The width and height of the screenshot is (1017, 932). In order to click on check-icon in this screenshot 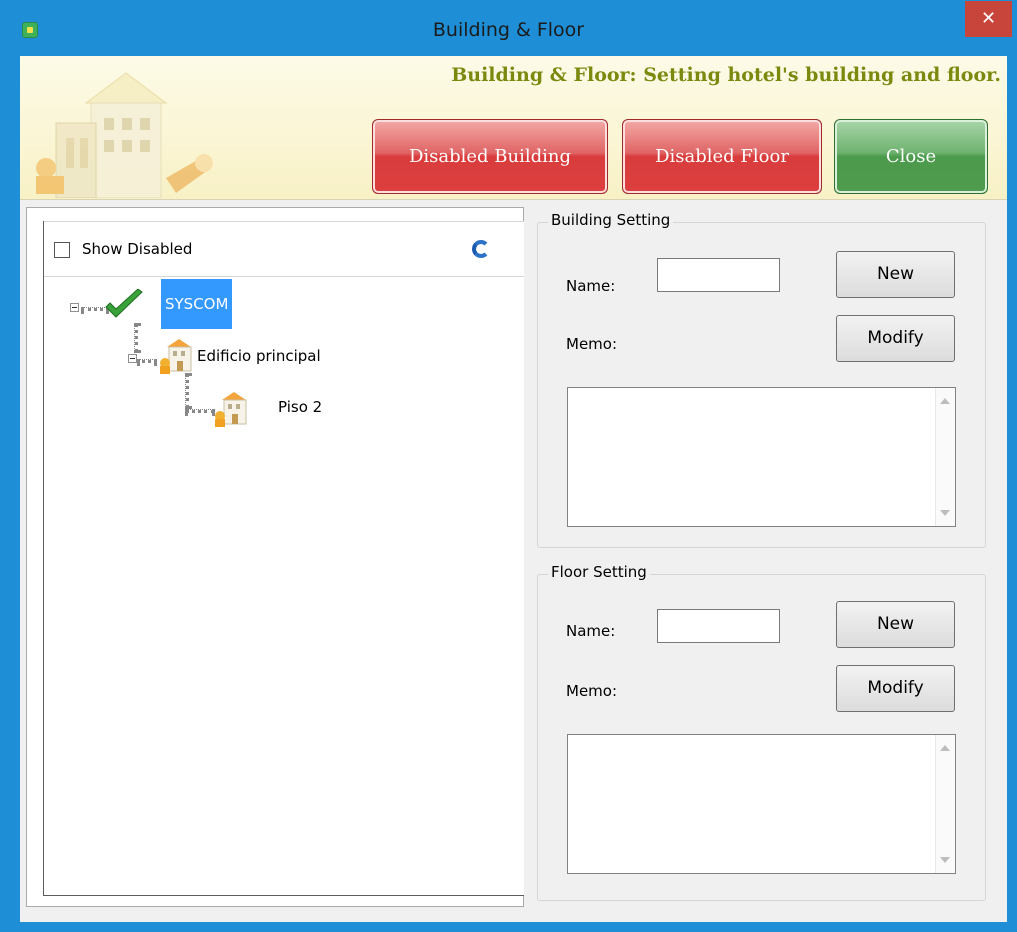, I will do `click(124, 303)`.